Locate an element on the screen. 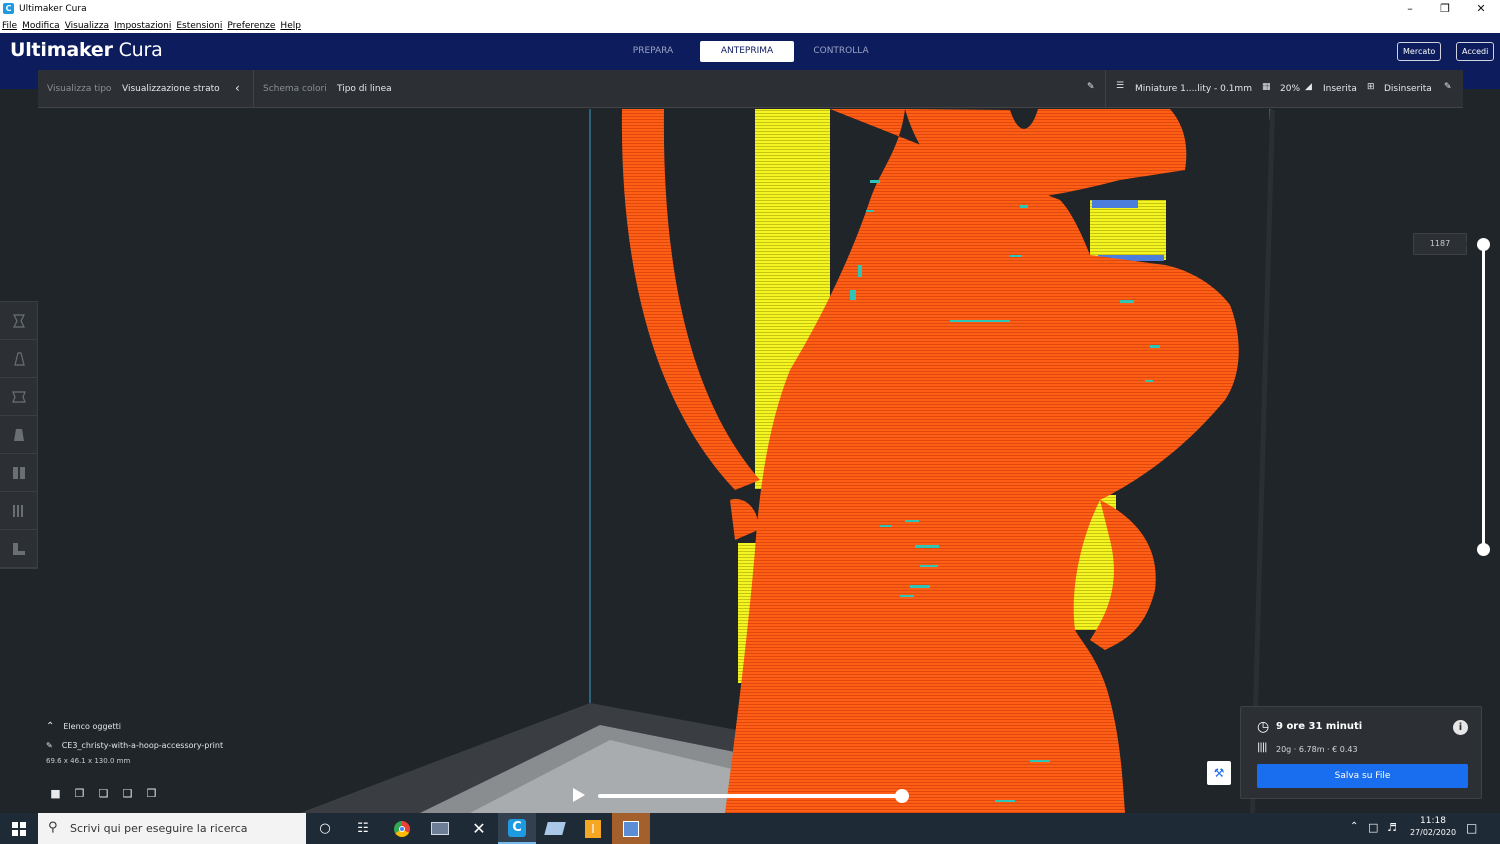 This screenshot has height=844, width=1500. task-view-icon: ☷ is located at coordinates (363, 828).